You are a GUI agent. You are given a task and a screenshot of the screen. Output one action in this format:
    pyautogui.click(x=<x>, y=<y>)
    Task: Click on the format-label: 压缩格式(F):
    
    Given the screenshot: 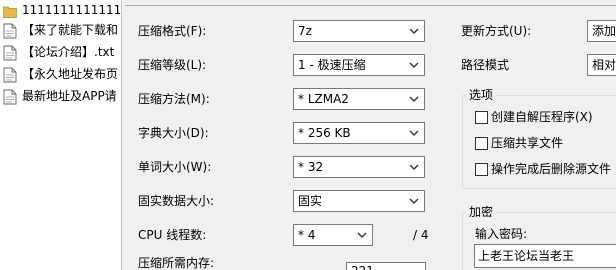 What is the action you would take?
    pyautogui.click(x=172, y=31)
    